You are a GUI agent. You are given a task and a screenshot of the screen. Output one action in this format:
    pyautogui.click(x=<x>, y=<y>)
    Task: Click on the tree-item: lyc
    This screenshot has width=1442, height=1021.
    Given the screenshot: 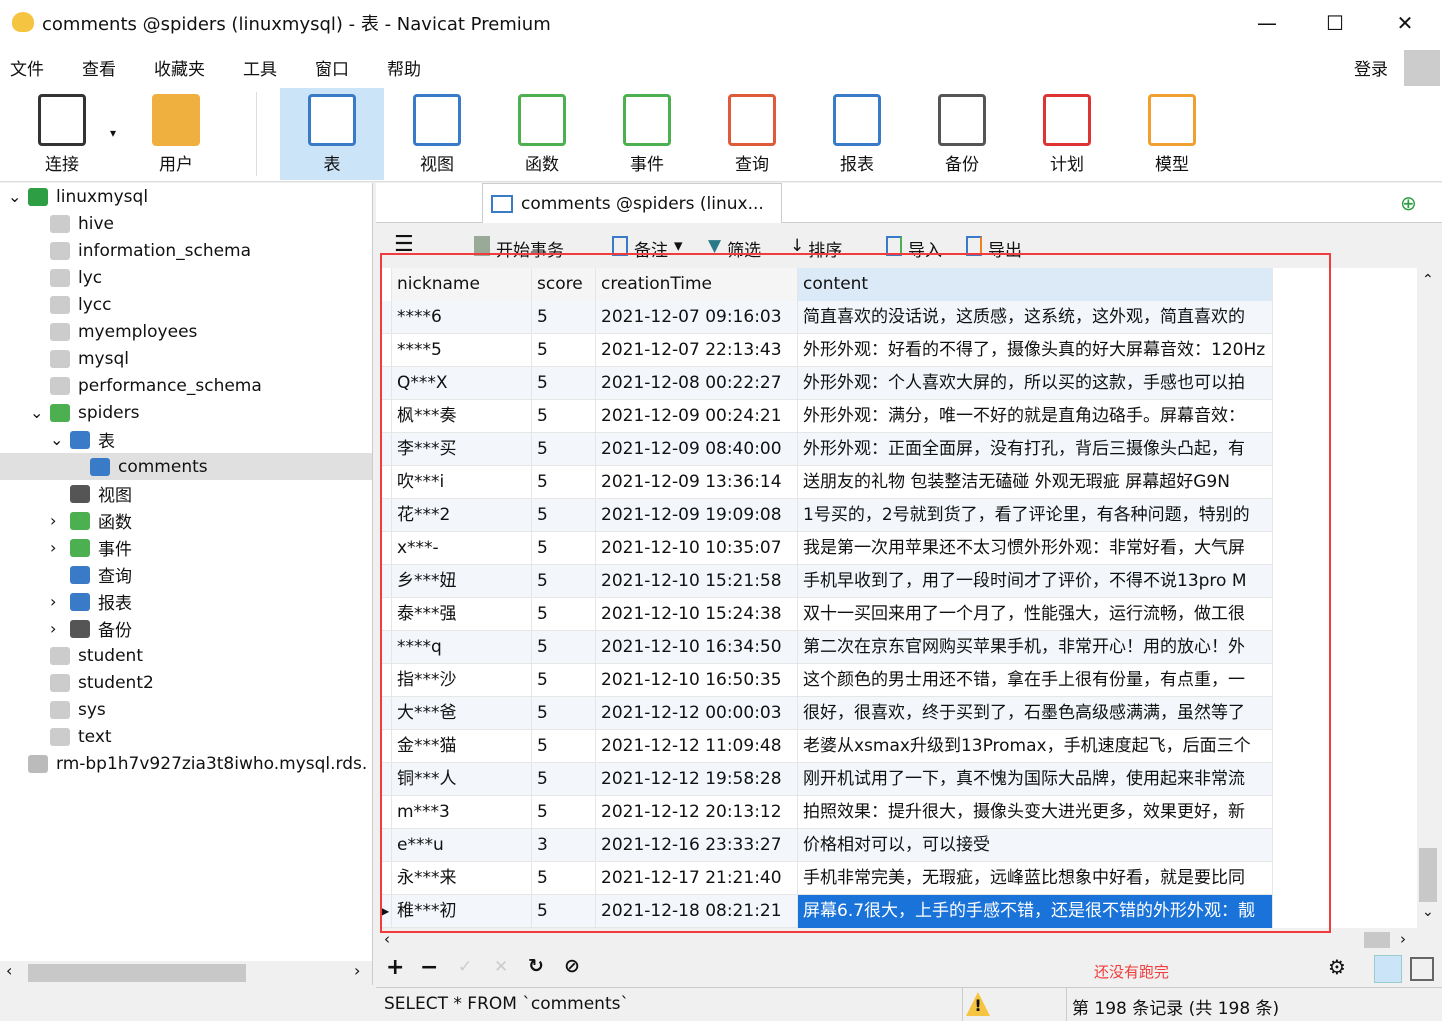 What is the action you would take?
    pyautogui.click(x=76, y=277)
    